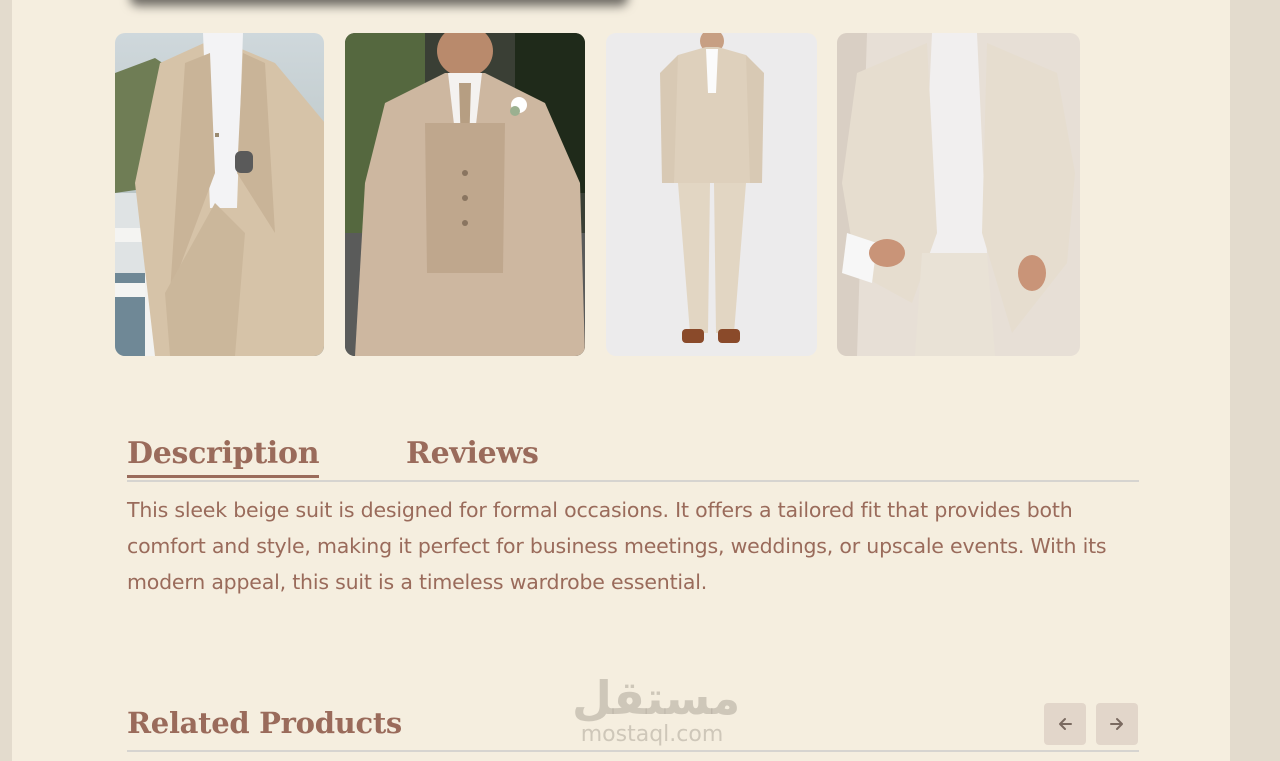  I want to click on related-products-title: Related Products, so click(264, 723).